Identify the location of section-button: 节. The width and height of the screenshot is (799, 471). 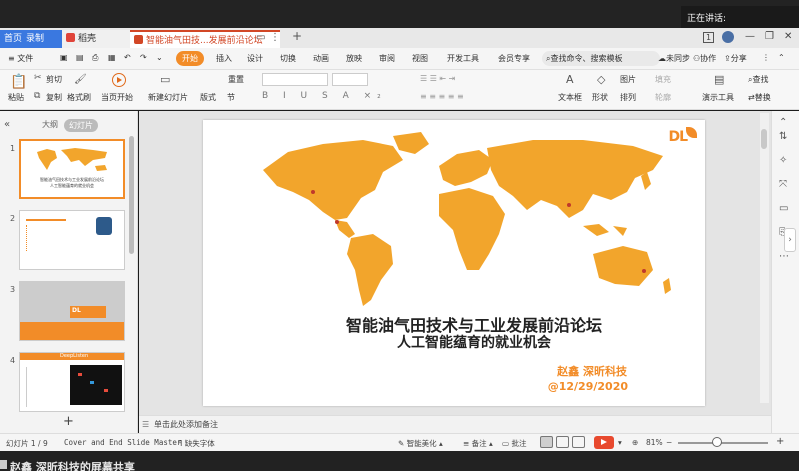
(231, 97).